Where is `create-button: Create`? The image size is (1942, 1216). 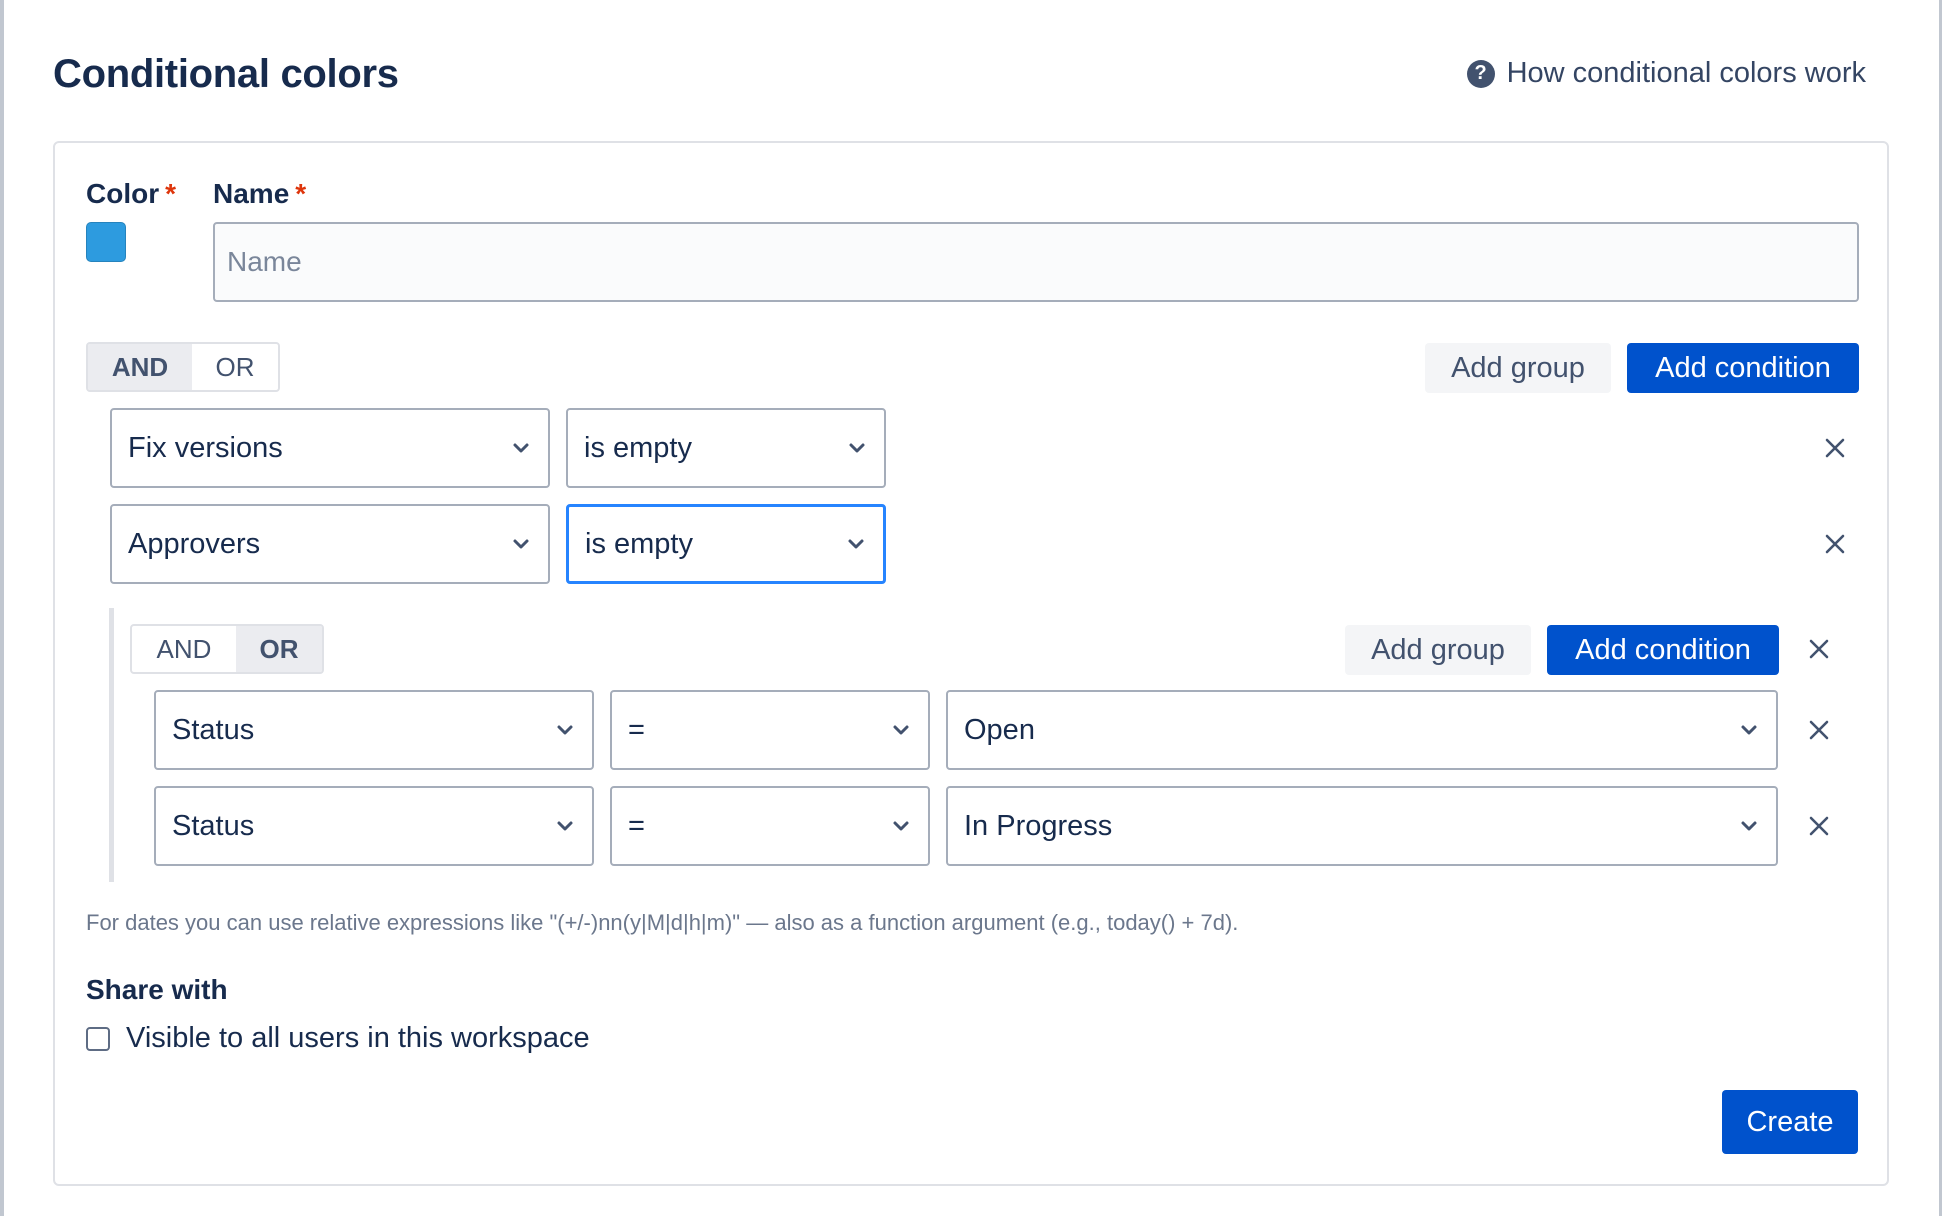
create-button: Create is located at coordinates (1790, 1122).